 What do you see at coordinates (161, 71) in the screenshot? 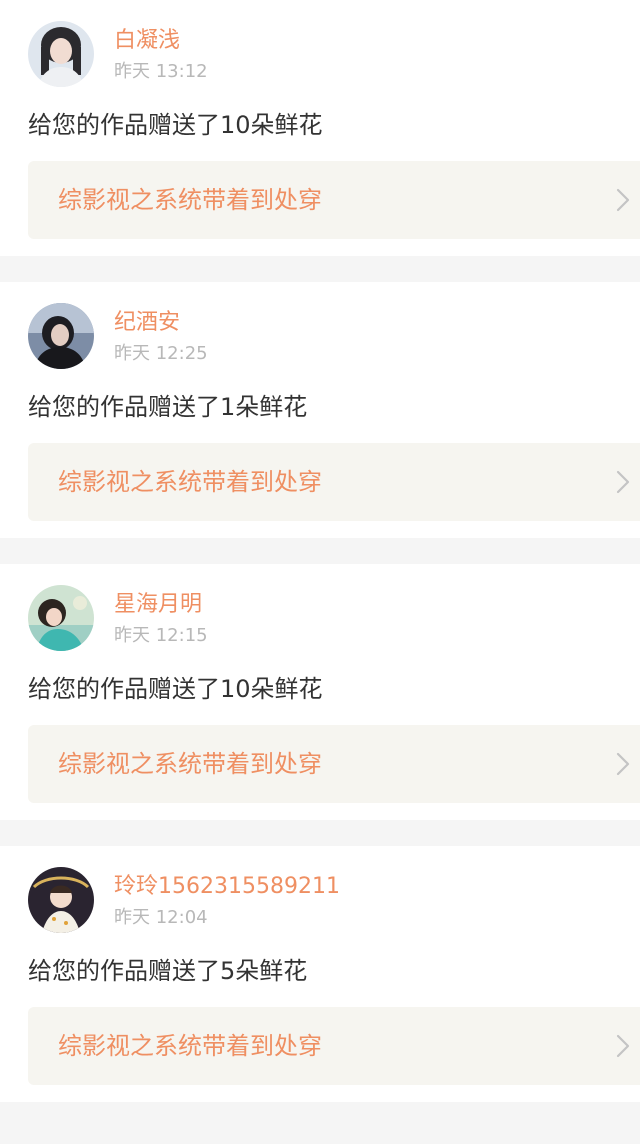
I see `timestamp: 昨天 13:12` at bounding box center [161, 71].